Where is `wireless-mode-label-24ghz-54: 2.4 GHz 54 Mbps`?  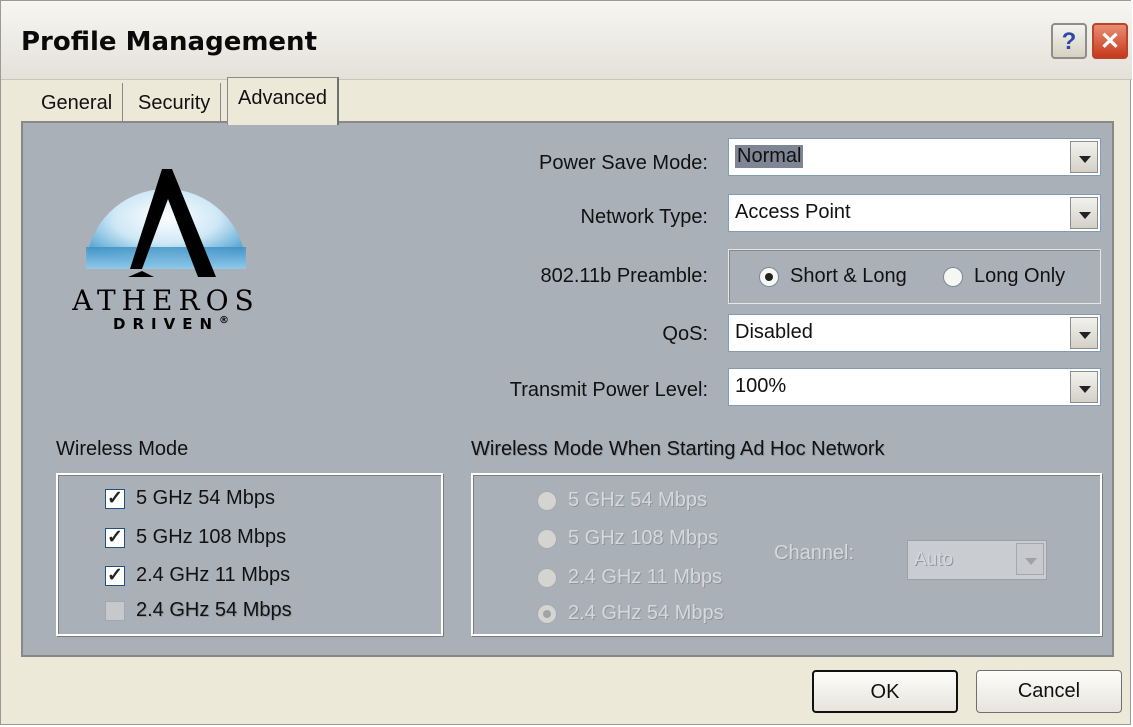 wireless-mode-label-24ghz-54: 2.4 GHz 54 Mbps is located at coordinates (214, 610).